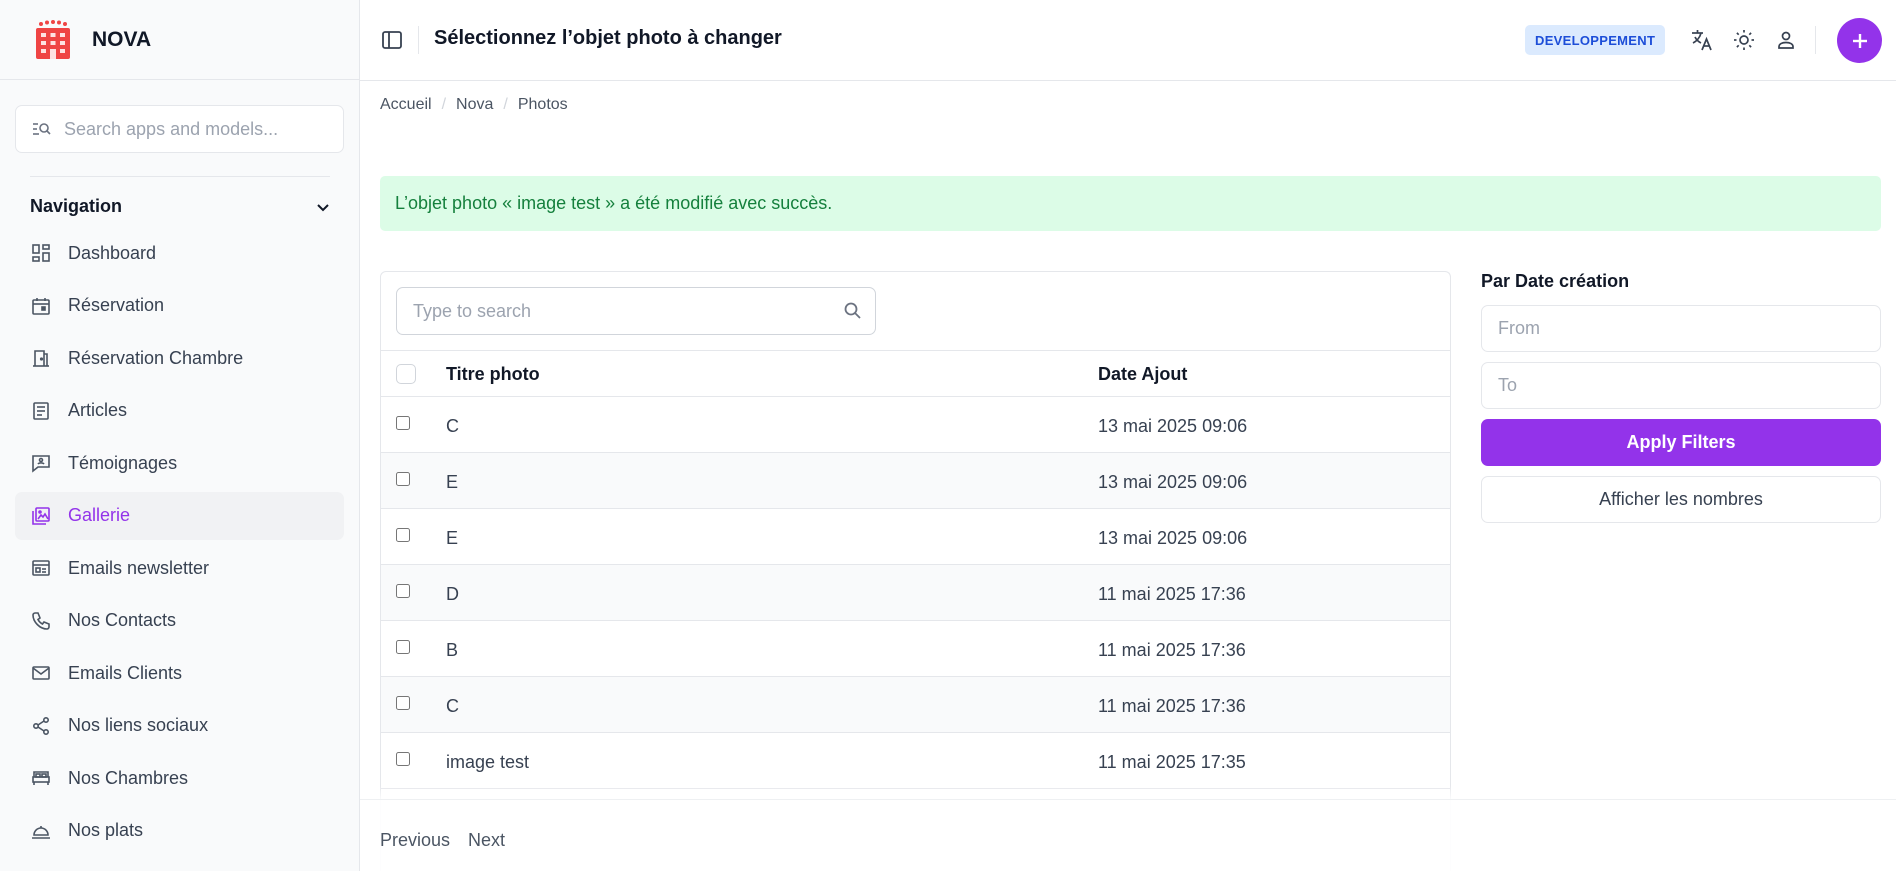 This screenshot has height=871, width=1896. What do you see at coordinates (392, 40) in the screenshot?
I see `sidebar-toggle-icon` at bounding box center [392, 40].